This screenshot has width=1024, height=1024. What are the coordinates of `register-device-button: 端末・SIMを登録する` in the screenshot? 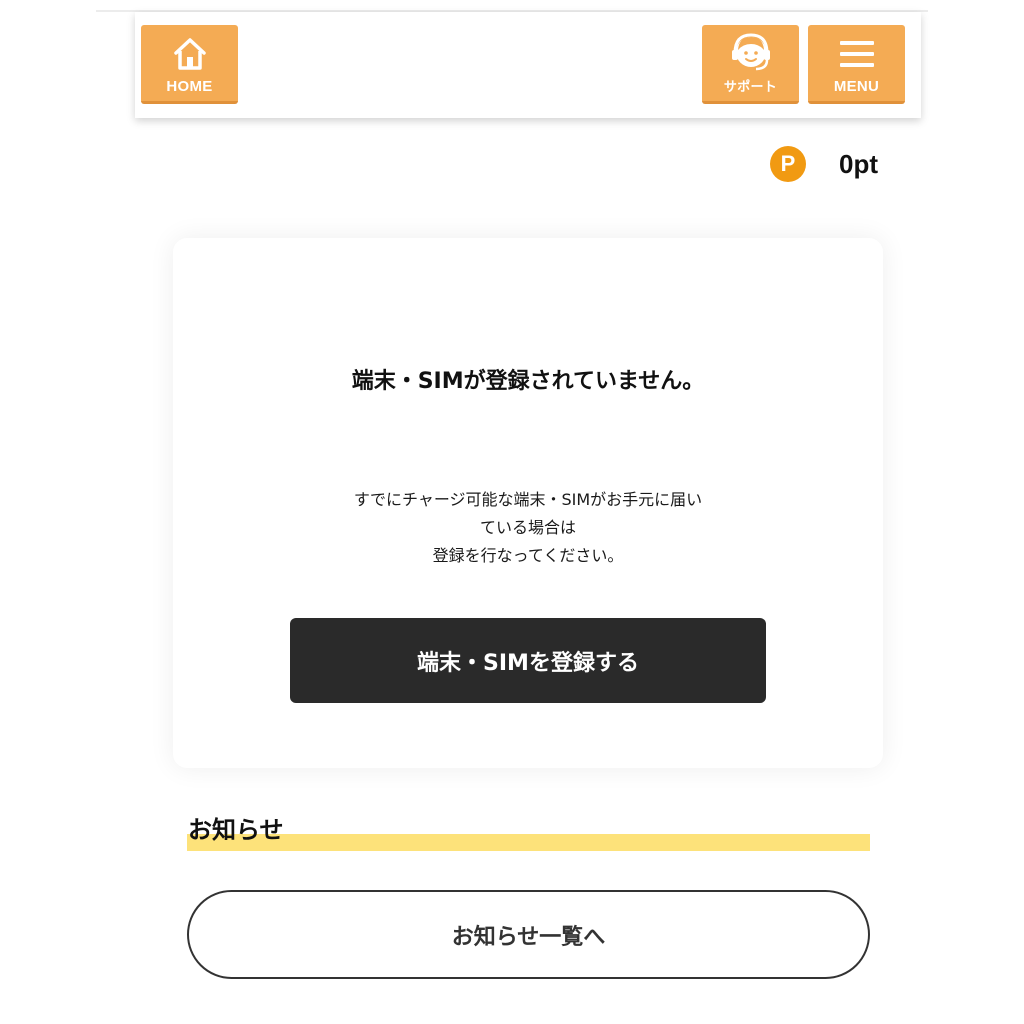 It's located at (528, 660).